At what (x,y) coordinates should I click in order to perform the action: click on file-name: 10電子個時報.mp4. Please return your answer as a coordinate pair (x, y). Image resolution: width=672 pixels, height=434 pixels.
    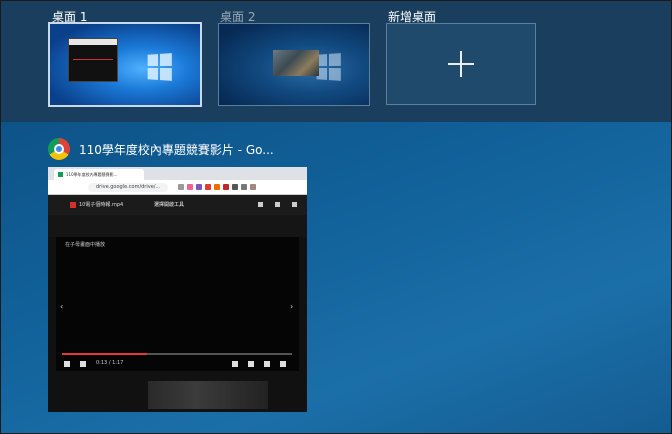
    Looking at the image, I should click on (96, 204).